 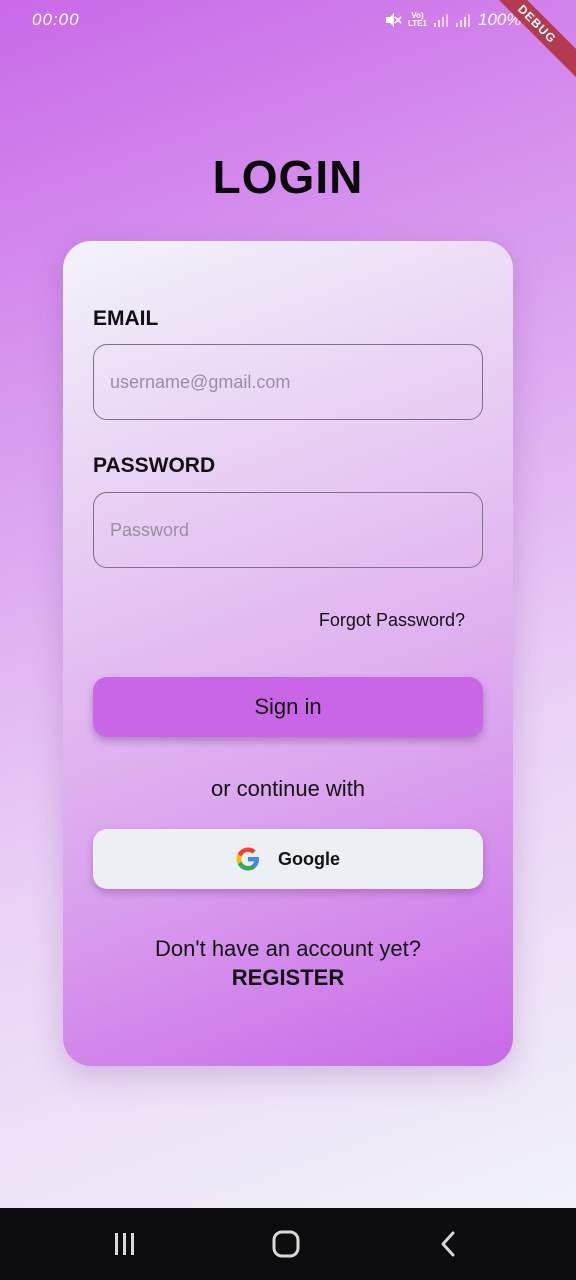 I want to click on google-sign-in-button: Google, so click(x=288, y=859).